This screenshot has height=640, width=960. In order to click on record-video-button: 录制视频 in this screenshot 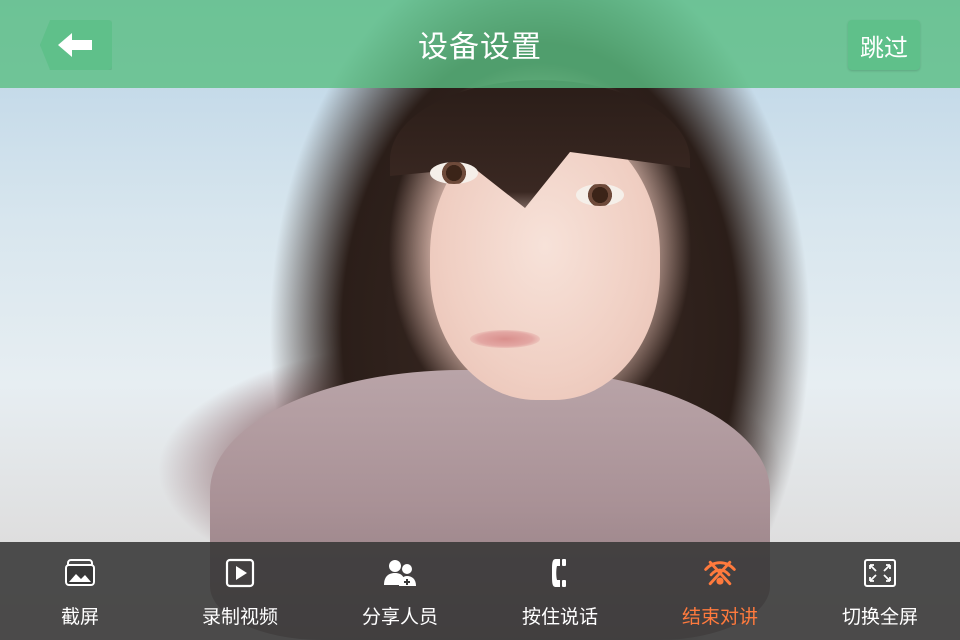, I will do `click(240, 591)`.